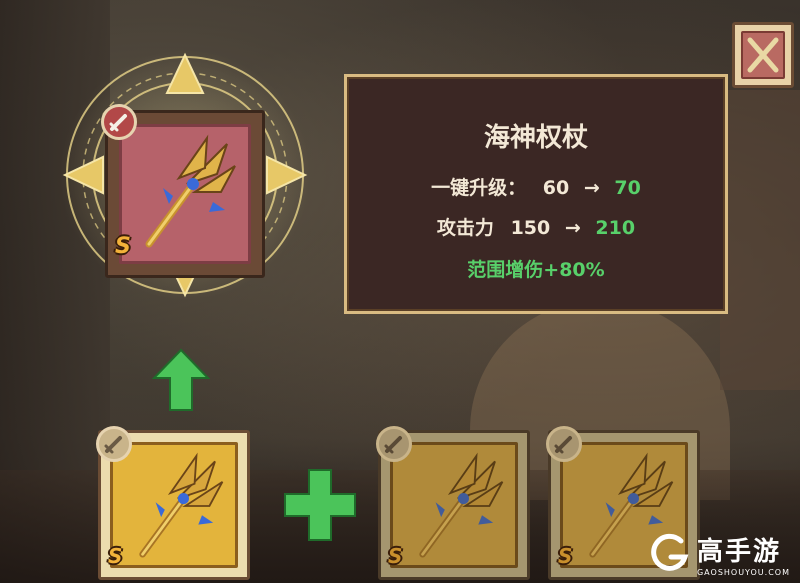 This screenshot has height=583, width=800. I want to click on watermark-url: GAOSHOUYOU.COM, so click(743, 572).